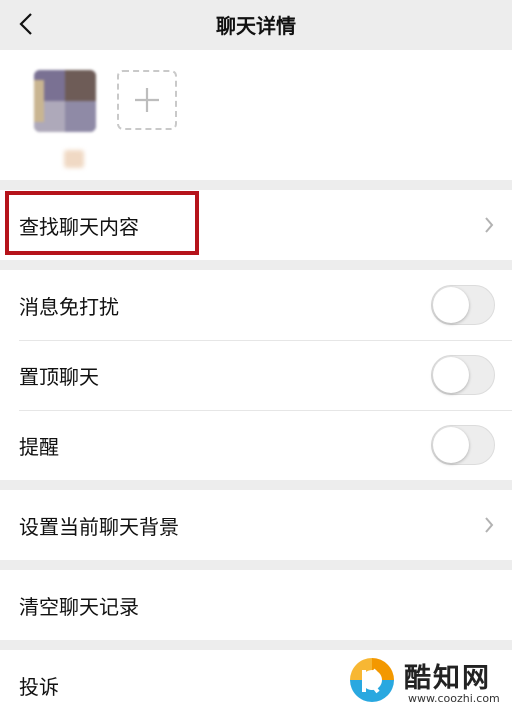 The image size is (512, 716). Describe the element at coordinates (39, 446) in the screenshot. I see `reminder-label: 提醒` at that location.